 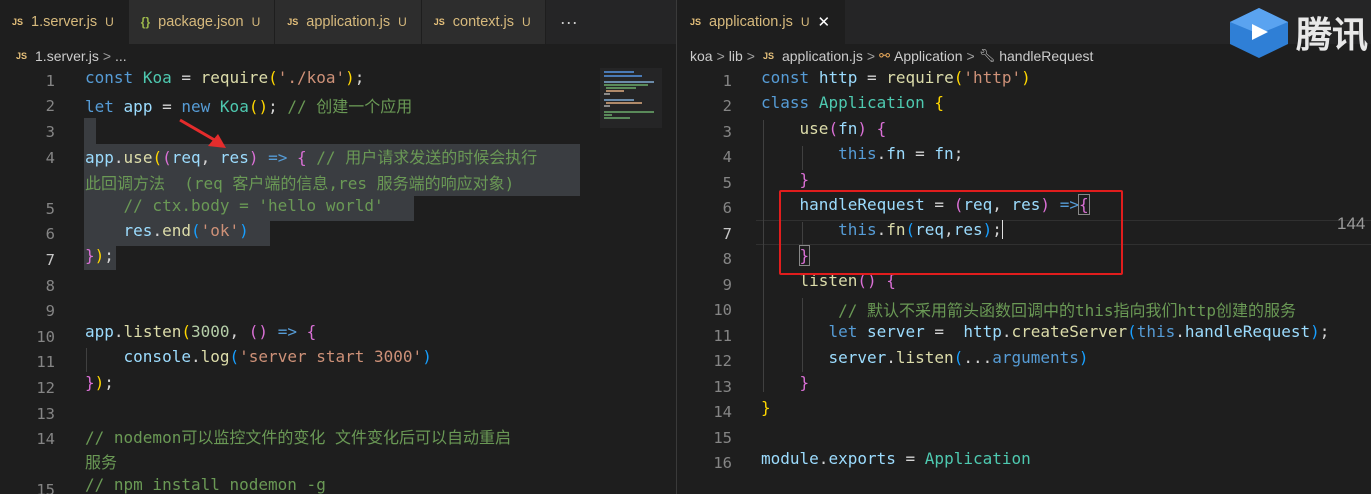 What do you see at coordinates (785, 179) in the screenshot?
I see `code-line-5: }` at bounding box center [785, 179].